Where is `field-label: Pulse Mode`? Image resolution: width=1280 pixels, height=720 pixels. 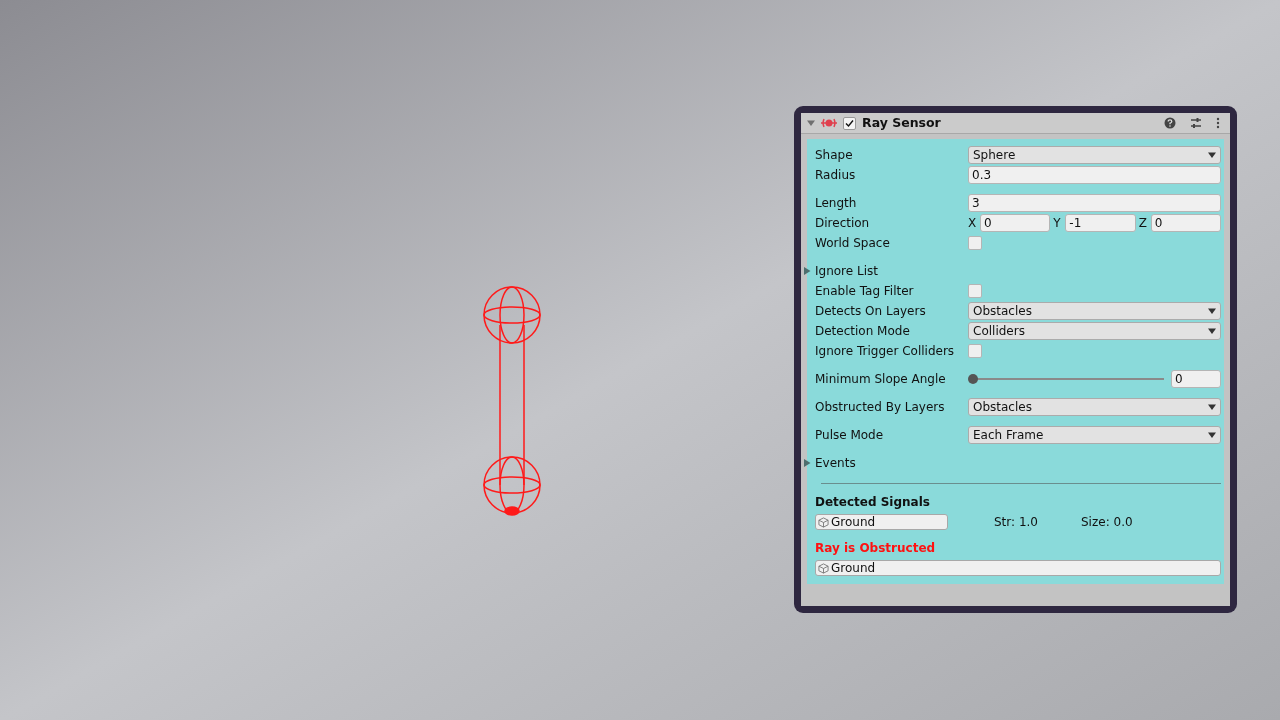
field-label: Pulse Mode is located at coordinates (850, 435).